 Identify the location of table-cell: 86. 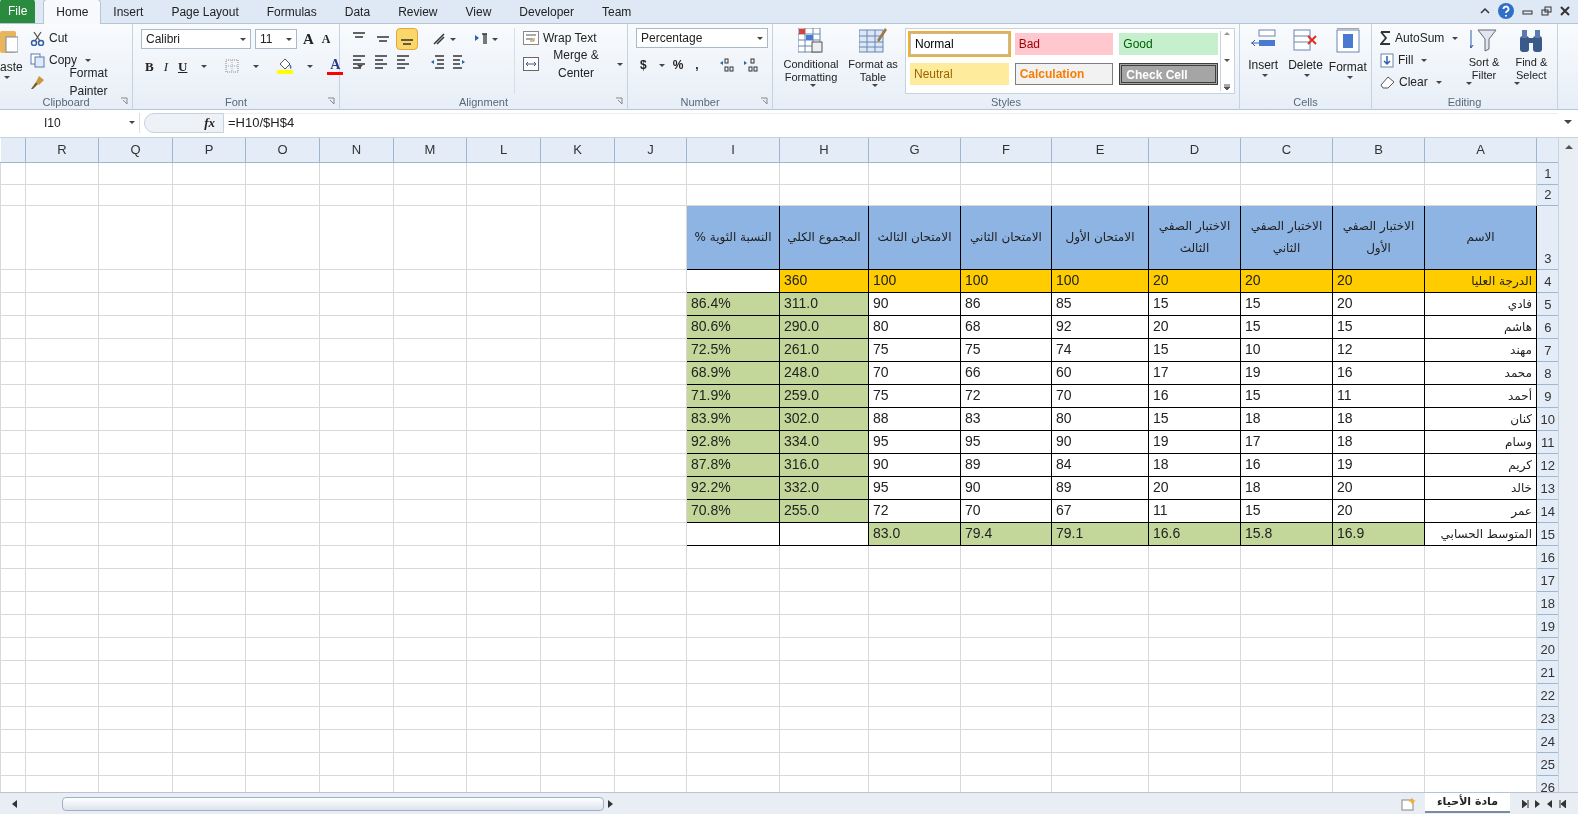
(1006, 303).